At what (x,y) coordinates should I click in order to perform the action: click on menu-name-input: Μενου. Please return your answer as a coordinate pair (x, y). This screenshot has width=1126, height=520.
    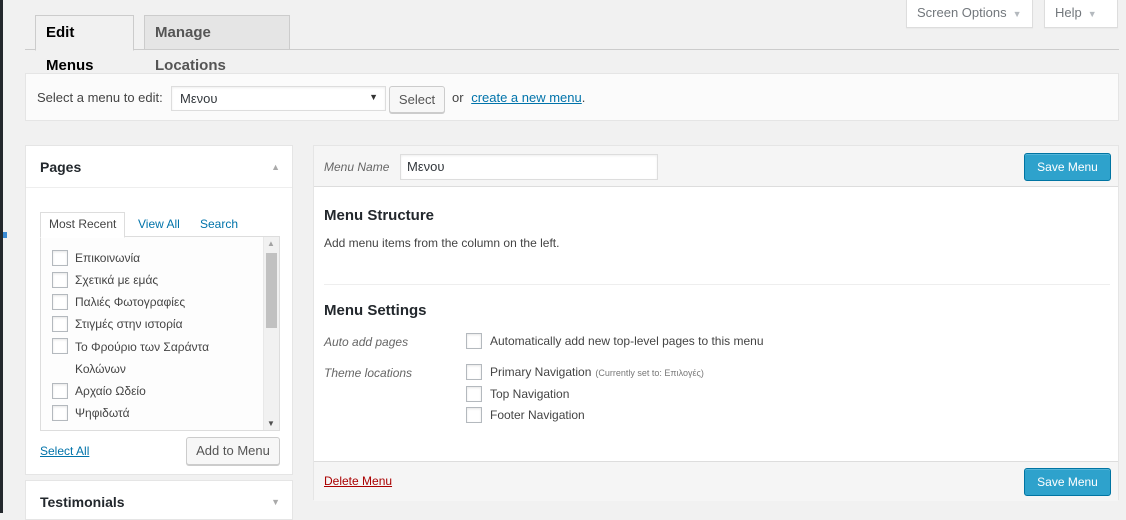
    Looking at the image, I should click on (529, 167).